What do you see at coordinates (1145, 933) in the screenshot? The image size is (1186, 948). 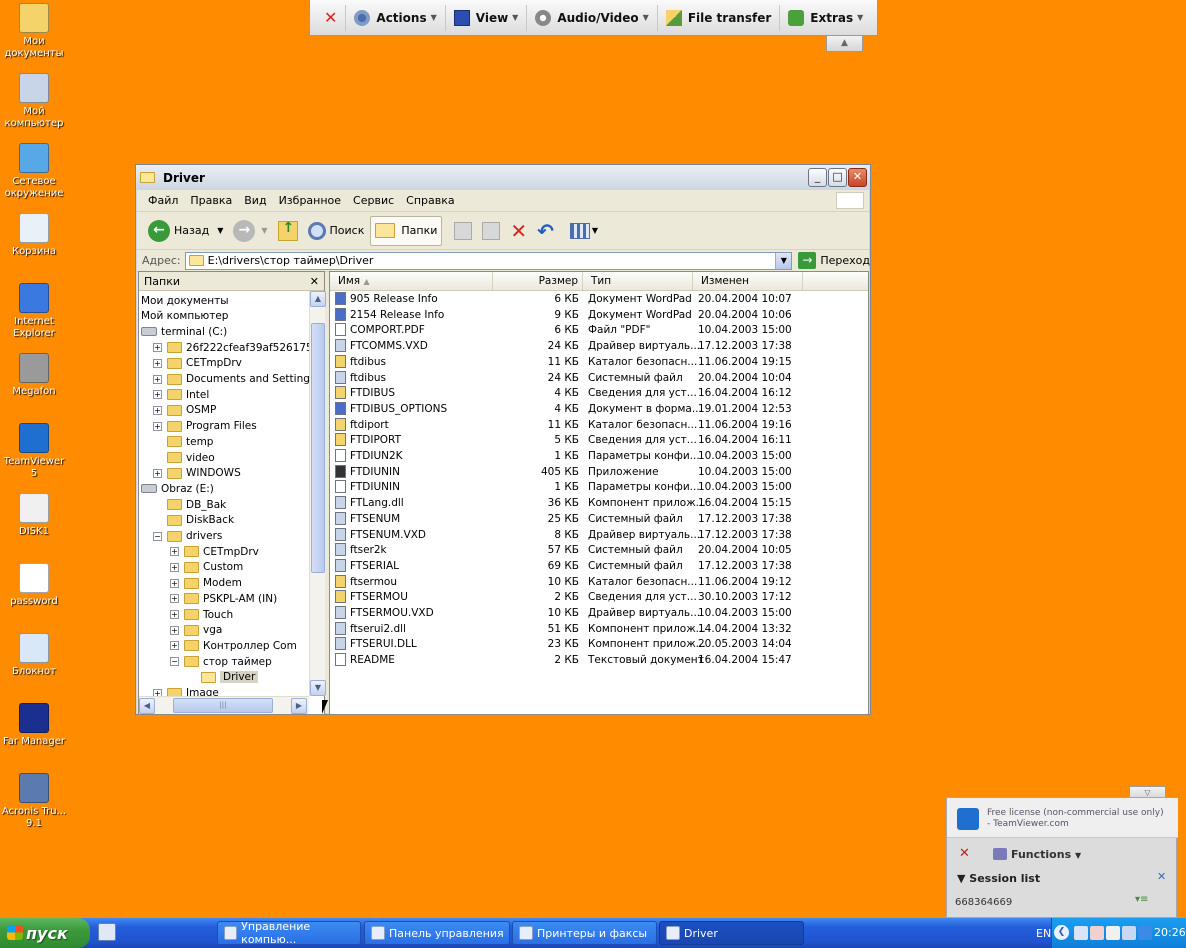 I see `teamviewer-tray-icon` at bounding box center [1145, 933].